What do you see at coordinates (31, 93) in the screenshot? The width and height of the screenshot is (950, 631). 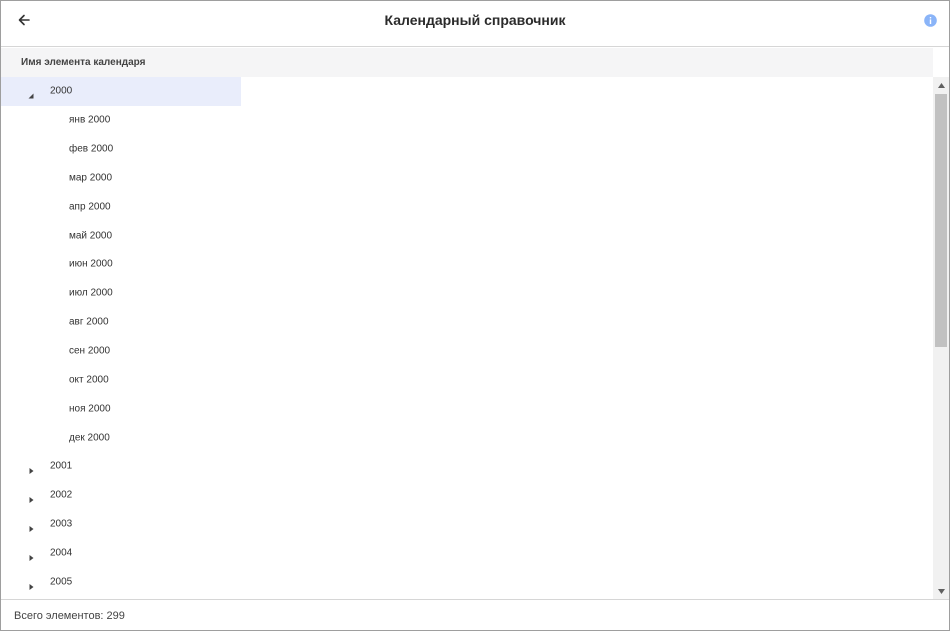 I see `expanded-triangle-icon` at bounding box center [31, 93].